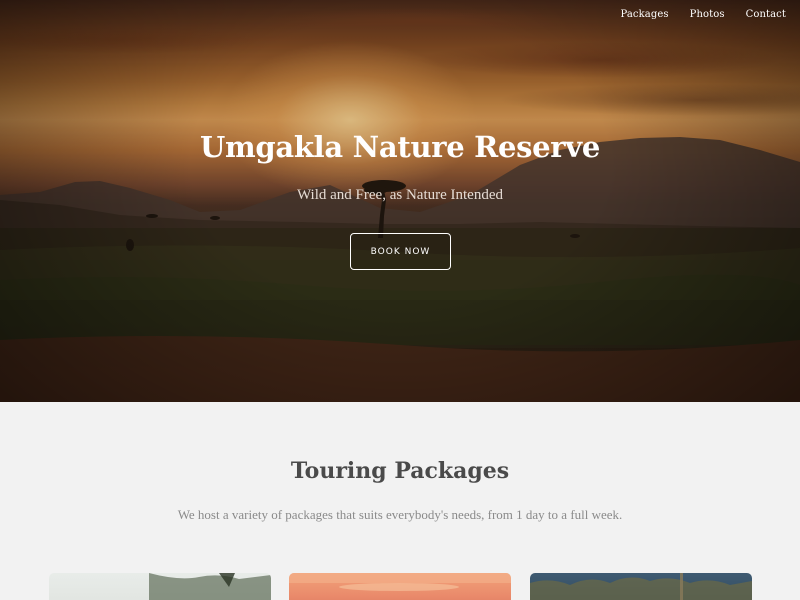 The width and height of the screenshot is (800, 600). I want to click on book-now-button: BOOK NOW, so click(400, 251).